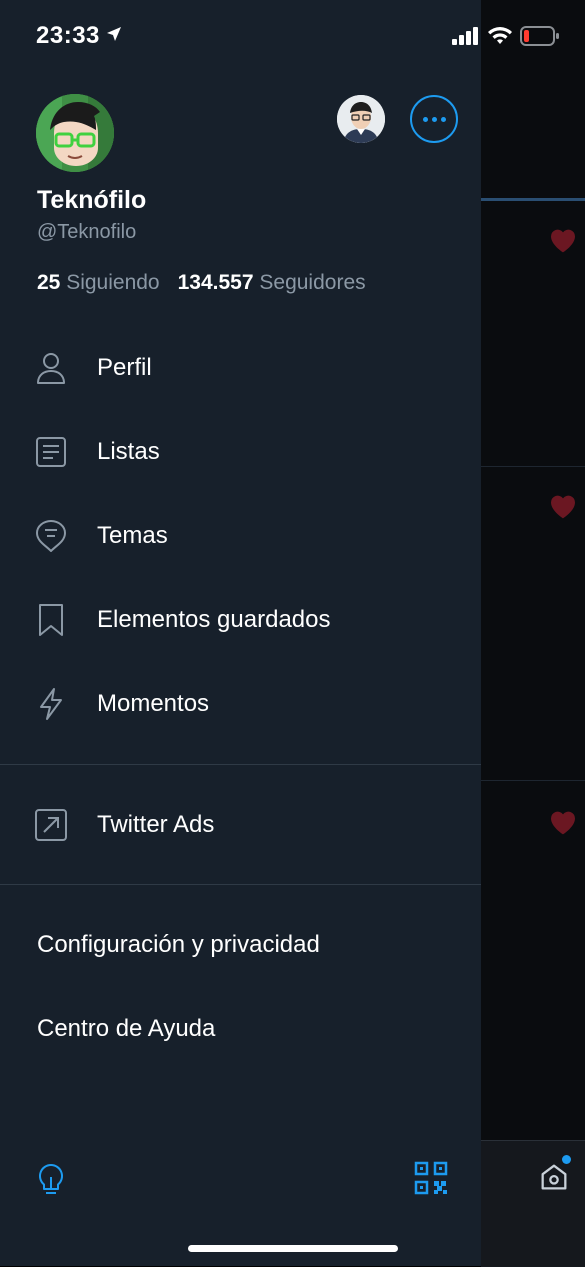  Describe the element at coordinates (68, 35) in the screenshot. I see `status-time: 23:33` at that location.